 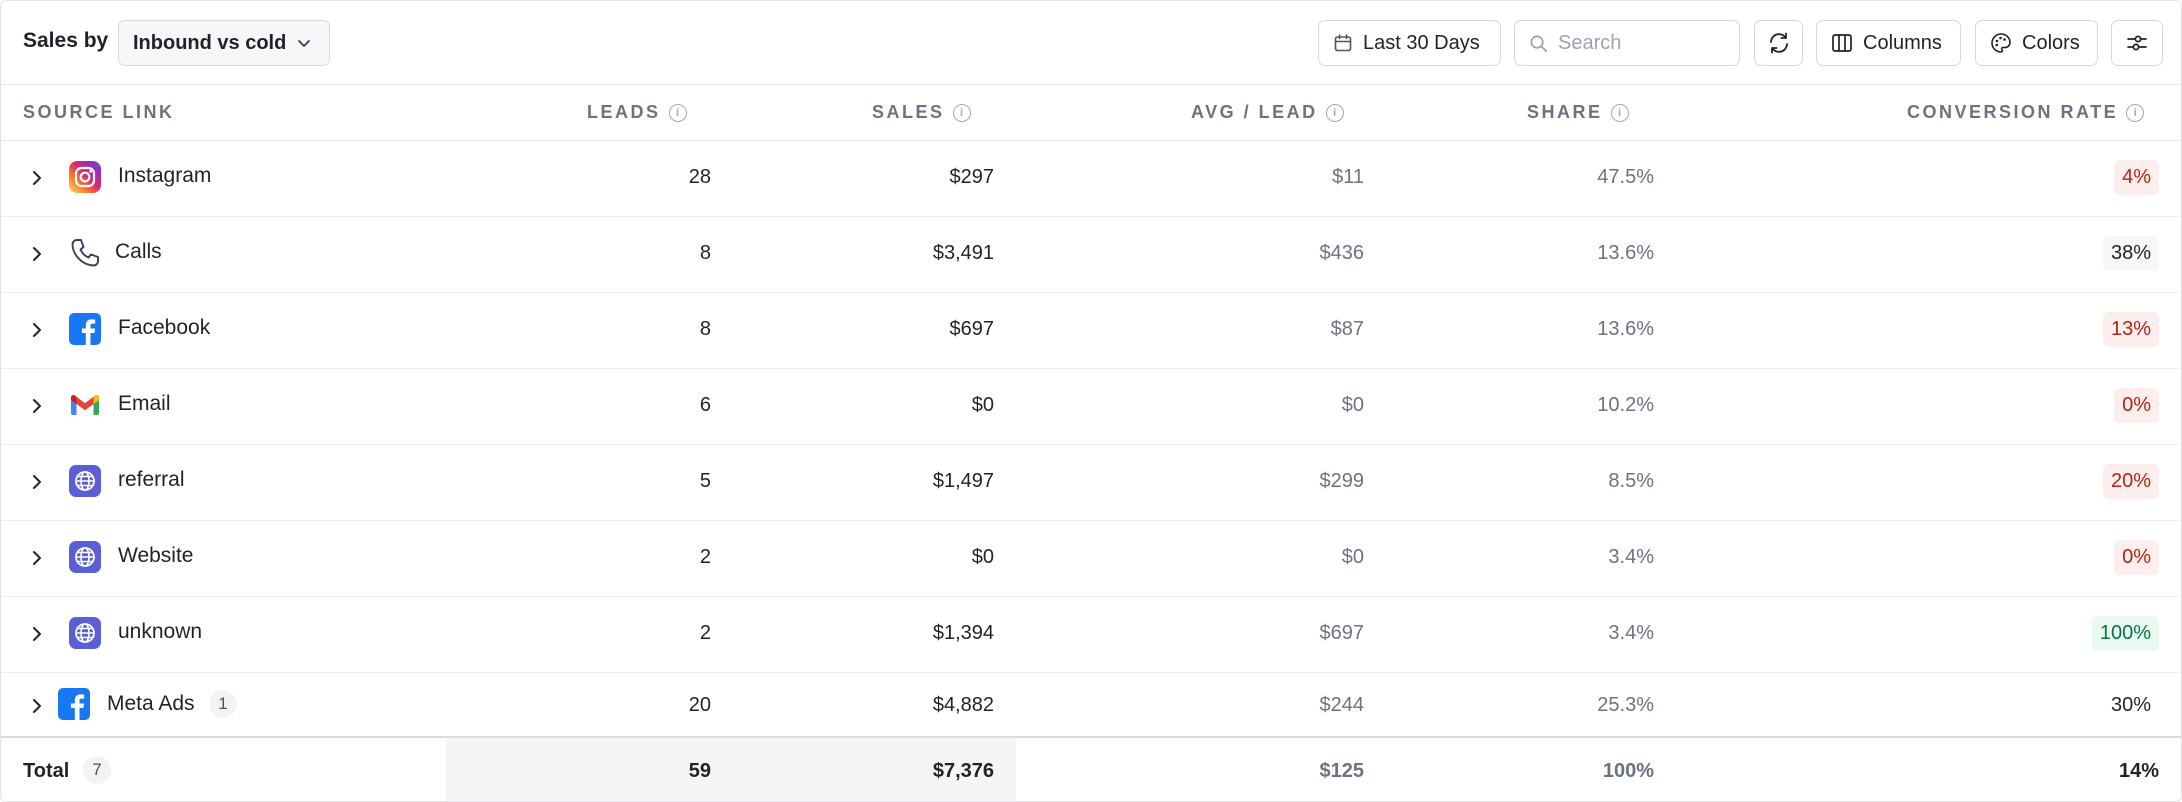 What do you see at coordinates (1625, 705) in the screenshot?
I see `share-value: 25.3%` at bounding box center [1625, 705].